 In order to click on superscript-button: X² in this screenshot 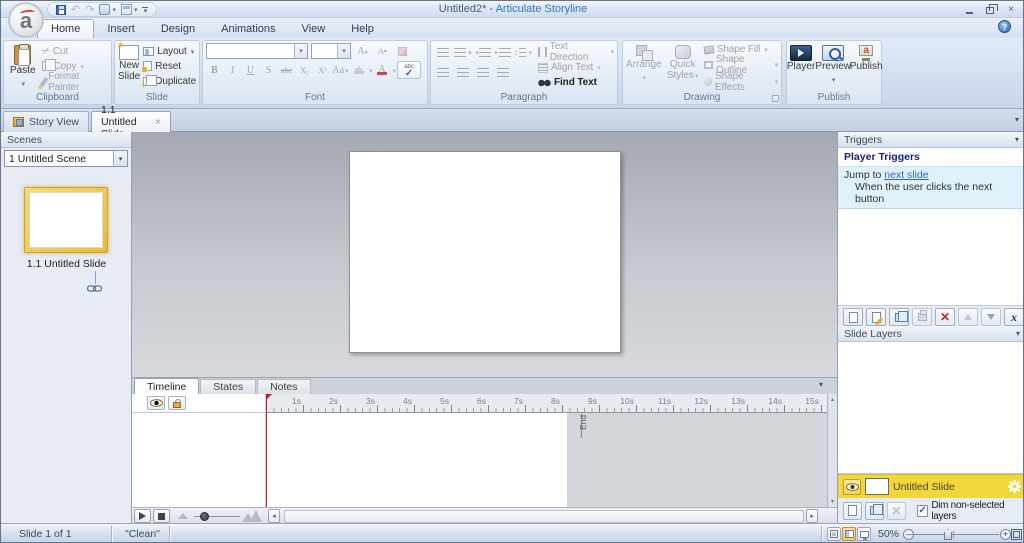, I will do `click(322, 70)`.